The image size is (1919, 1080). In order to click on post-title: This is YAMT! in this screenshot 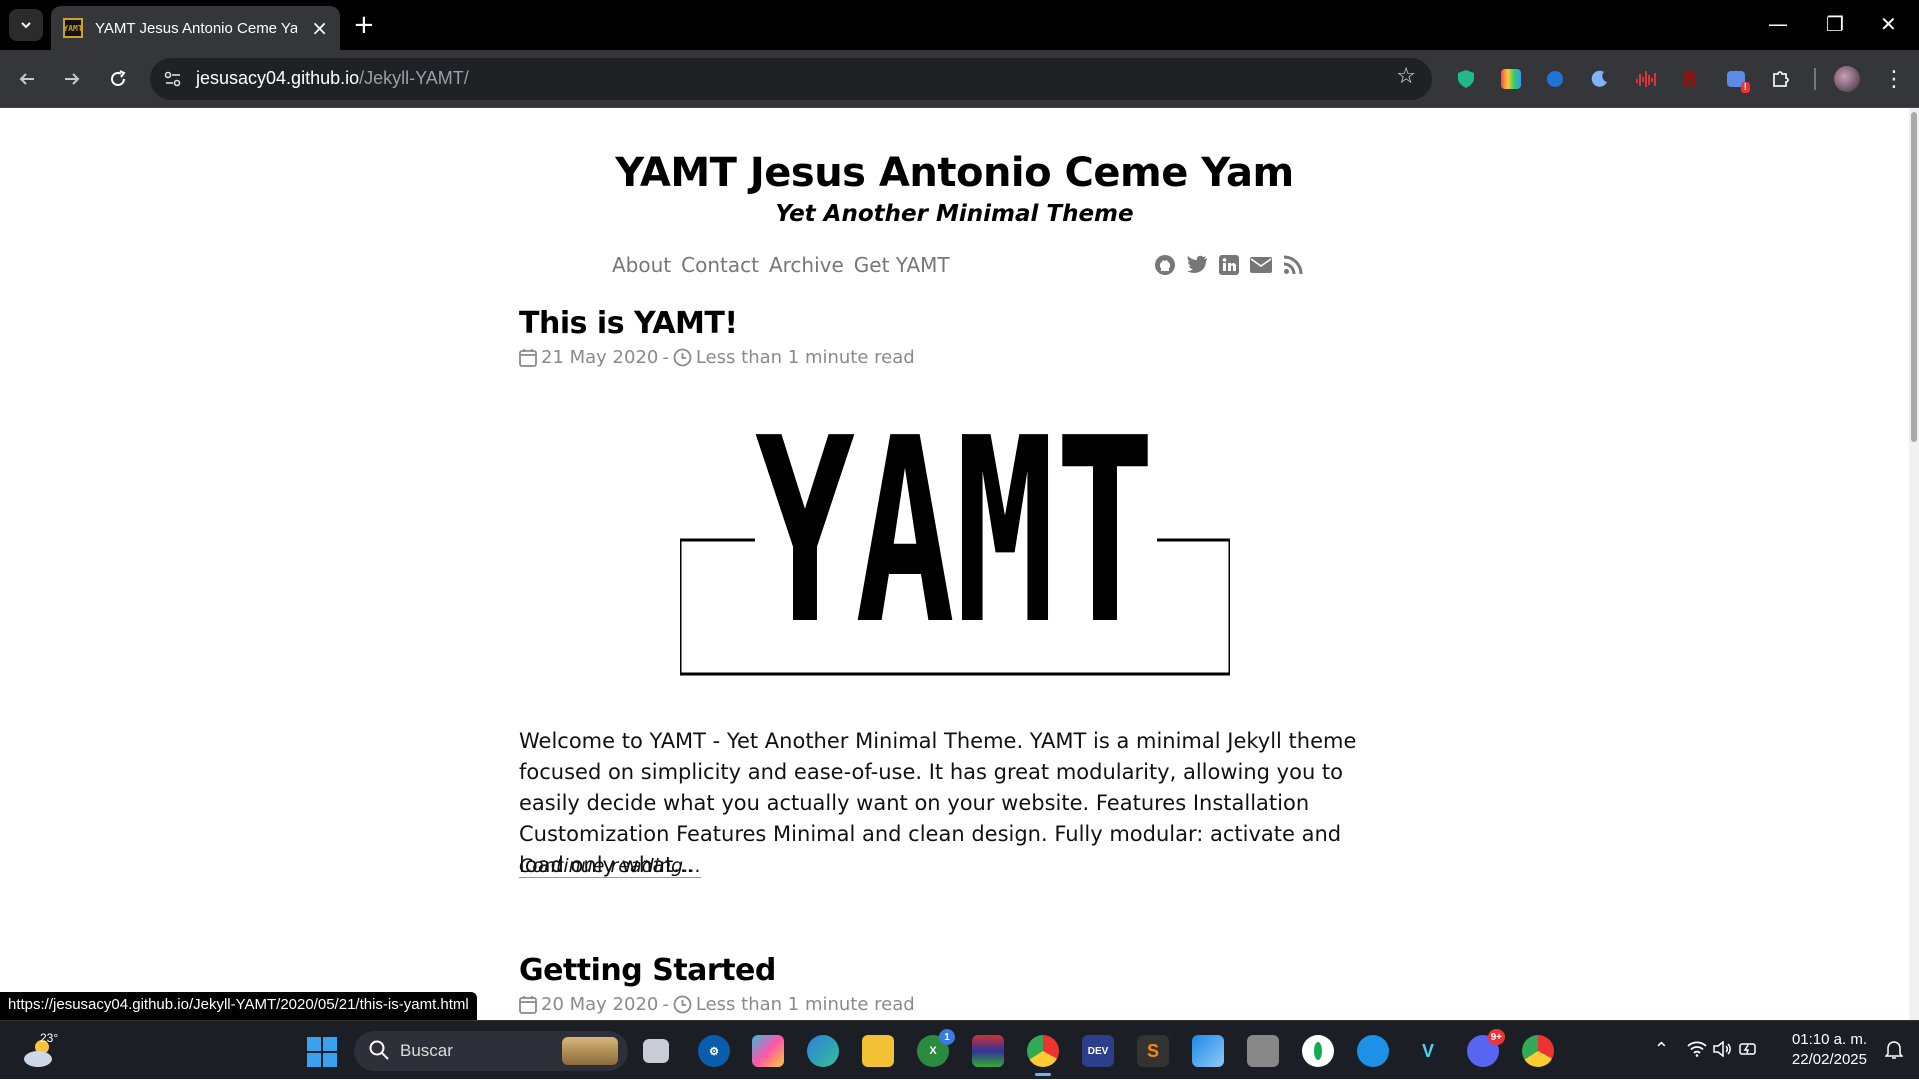, I will do `click(954, 323)`.